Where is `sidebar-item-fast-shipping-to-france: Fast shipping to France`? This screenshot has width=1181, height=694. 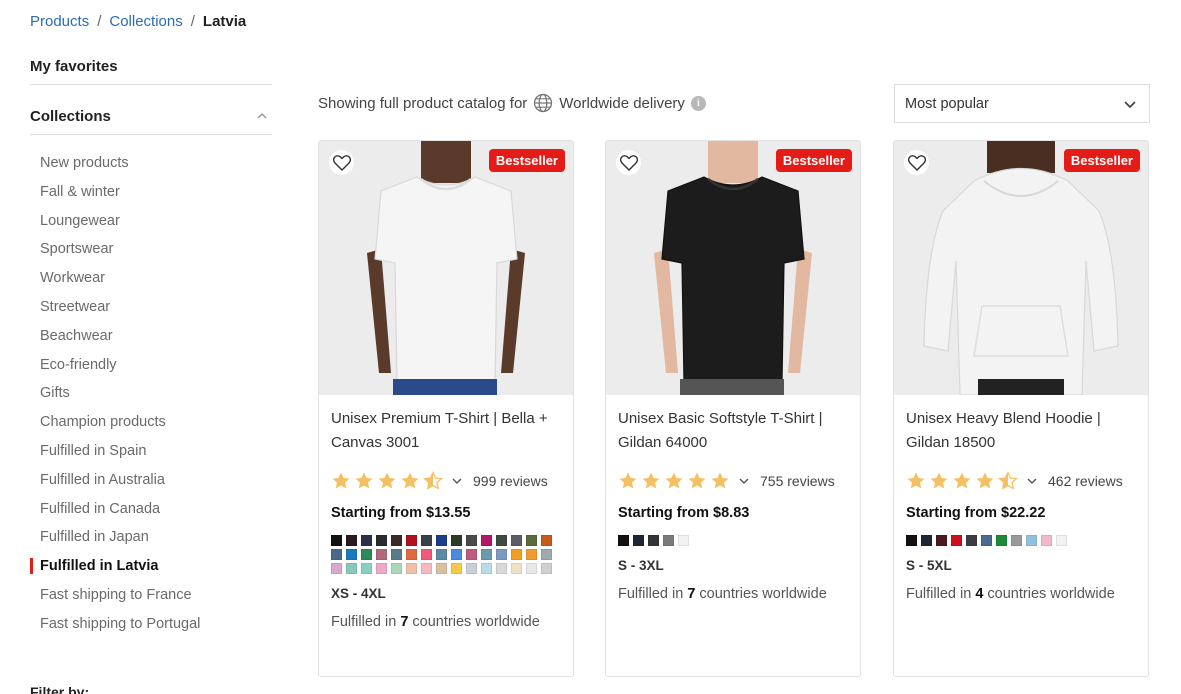 sidebar-item-fast-shipping-to-france: Fast shipping to France is located at coordinates (151, 598).